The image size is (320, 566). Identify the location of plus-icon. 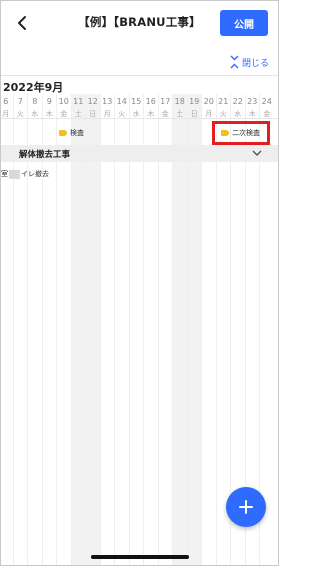
(246, 507).